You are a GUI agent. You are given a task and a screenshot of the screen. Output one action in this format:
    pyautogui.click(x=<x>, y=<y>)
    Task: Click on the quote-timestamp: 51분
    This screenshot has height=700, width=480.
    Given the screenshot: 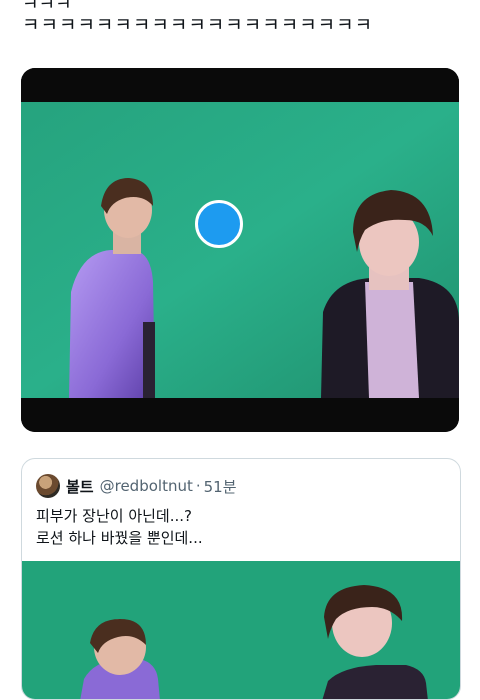 What is the action you would take?
    pyautogui.click(x=220, y=486)
    